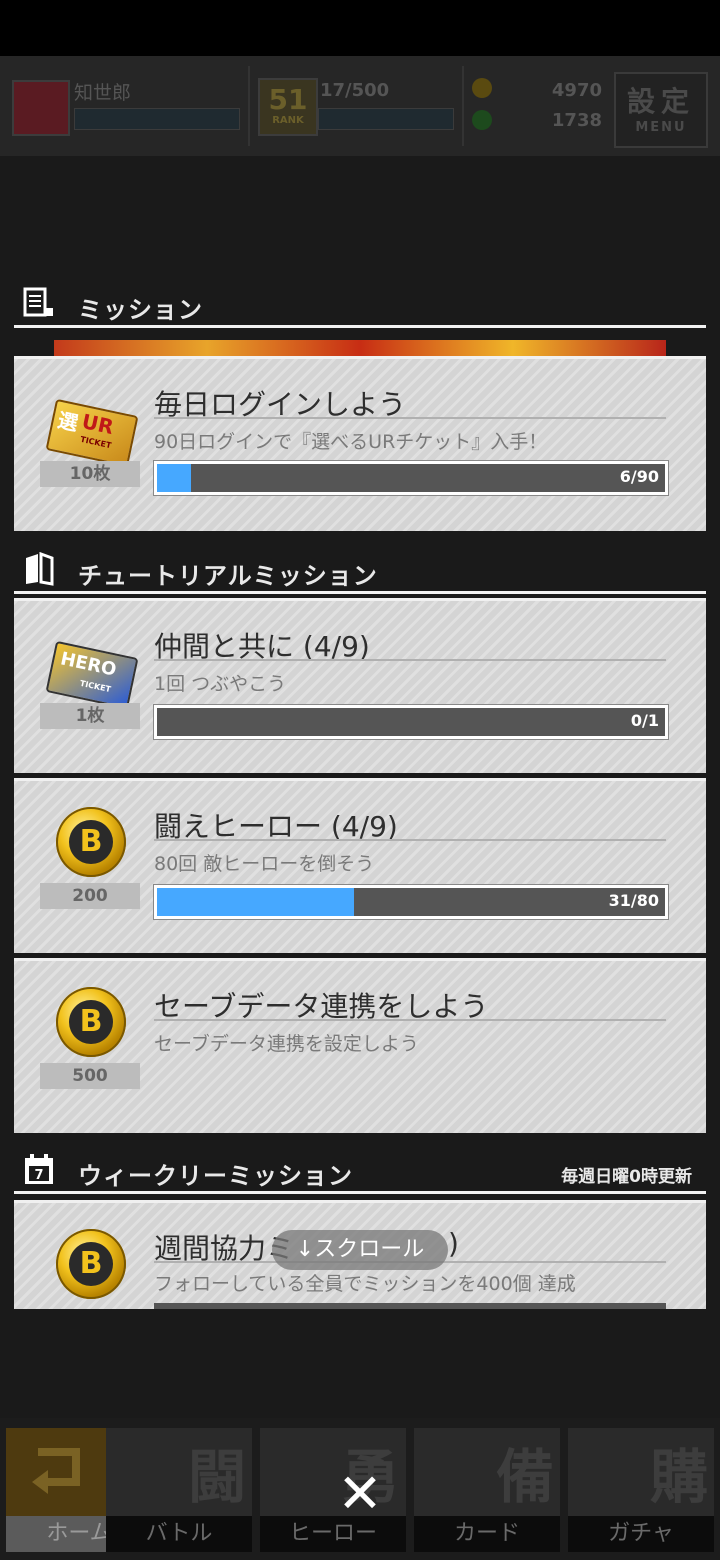 The image size is (720, 1560). What do you see at coordinates (90, 1076) in the screenshot?
I see `reward-count: 500` at bounding box center [90, 1076].